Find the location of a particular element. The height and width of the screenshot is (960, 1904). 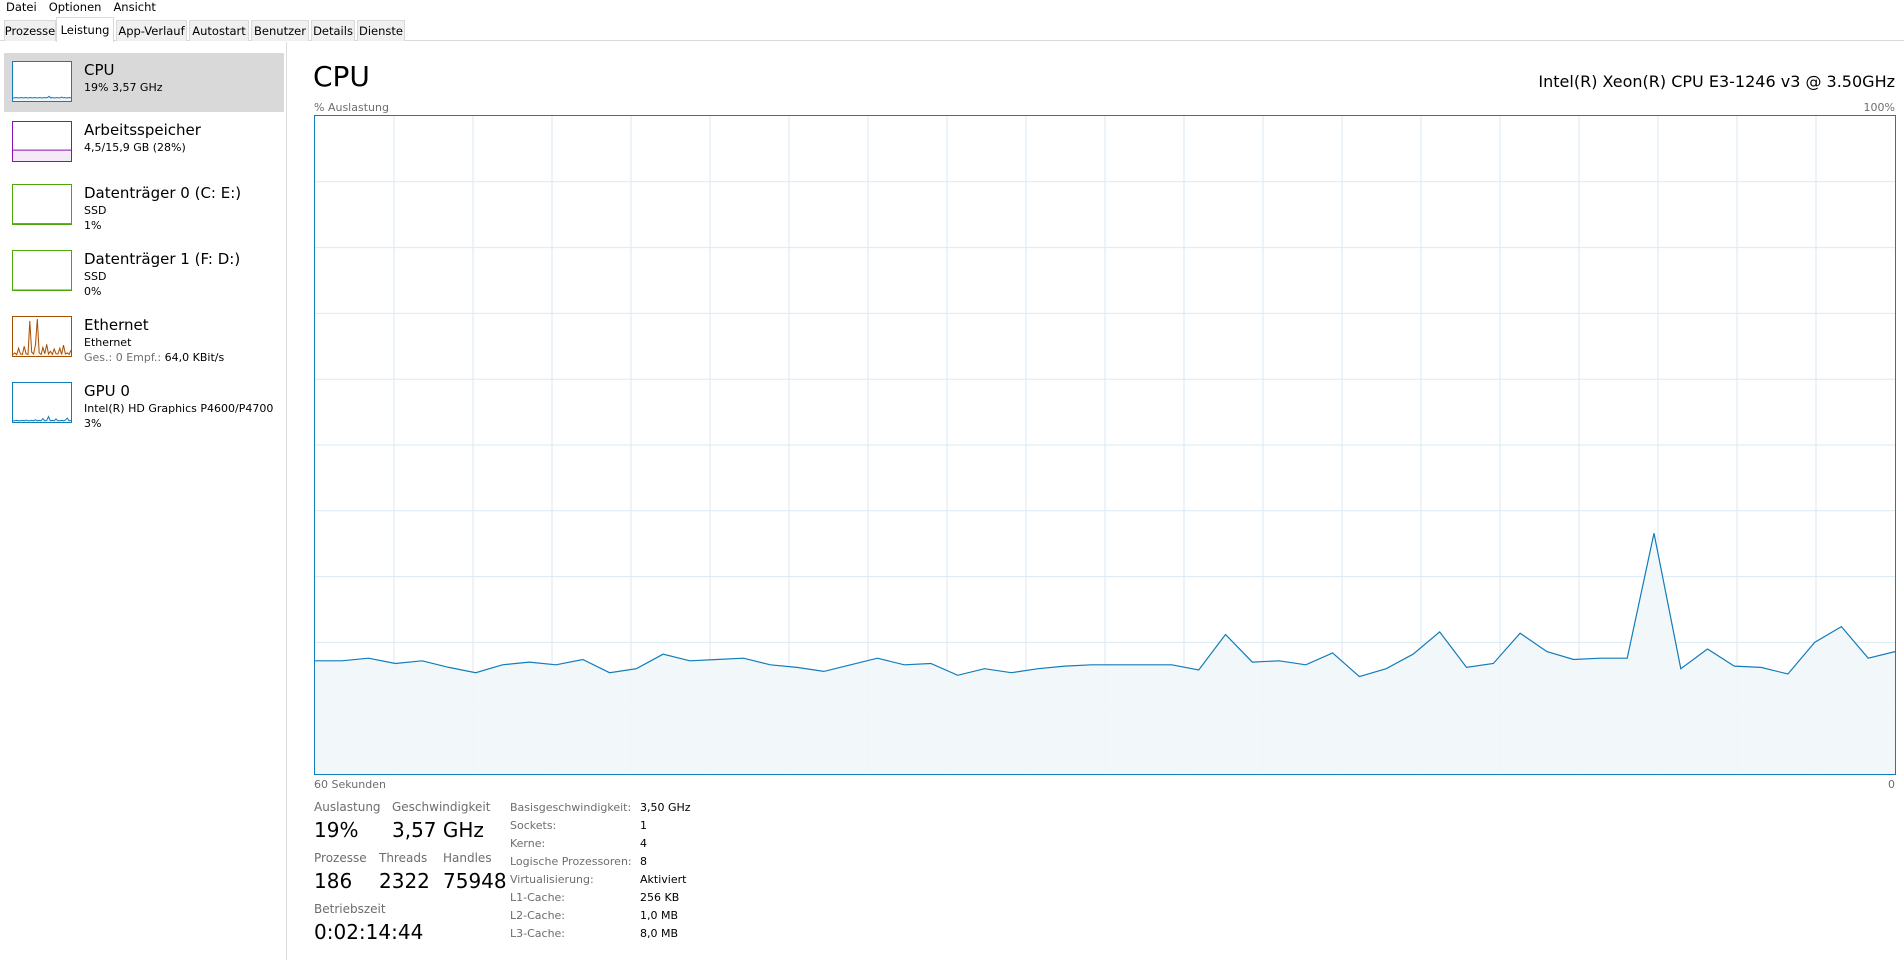

ethernet-traffic-label: Ges.: 0 Empf.: is located at coordinates (123, 357).